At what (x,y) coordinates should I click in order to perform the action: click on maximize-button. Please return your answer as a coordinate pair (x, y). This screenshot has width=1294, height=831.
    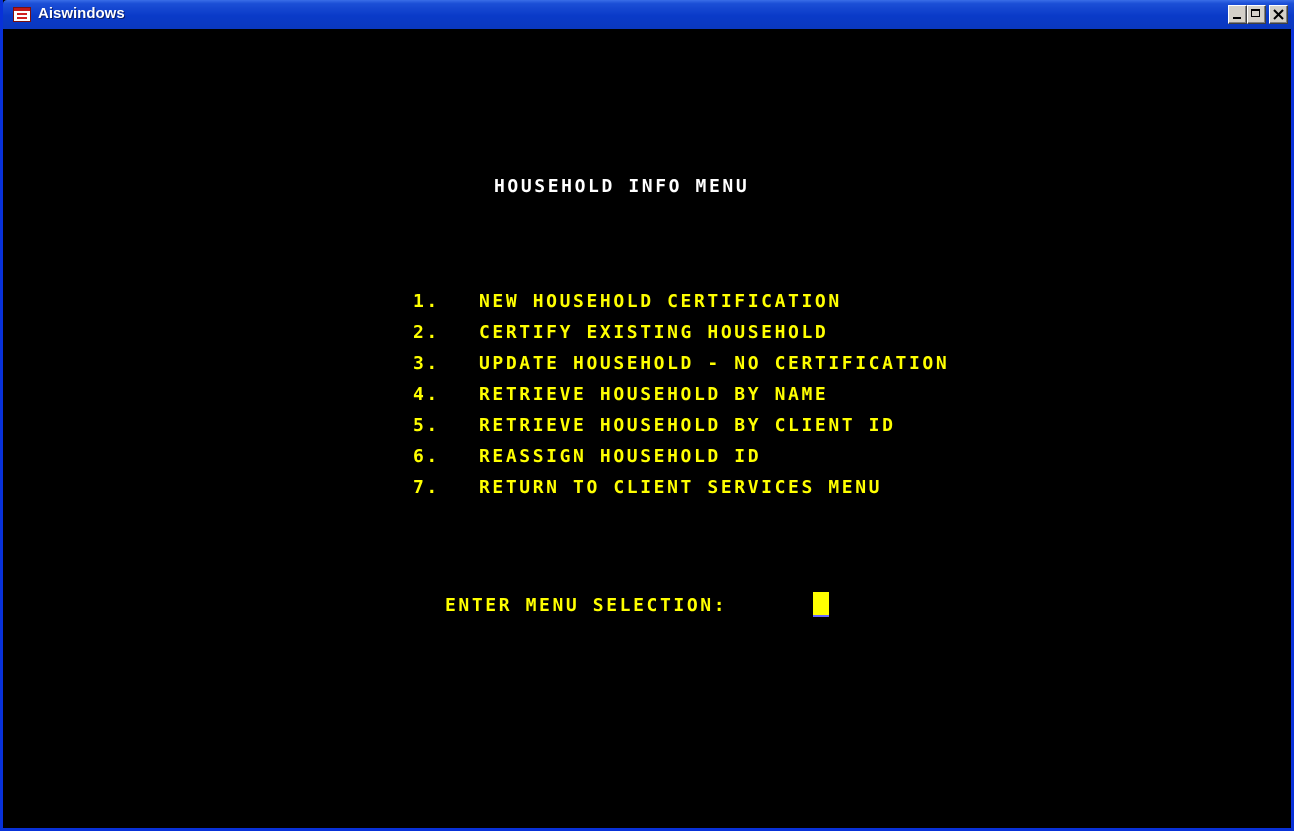
    Looking at the image, I should click on (1256, 14).